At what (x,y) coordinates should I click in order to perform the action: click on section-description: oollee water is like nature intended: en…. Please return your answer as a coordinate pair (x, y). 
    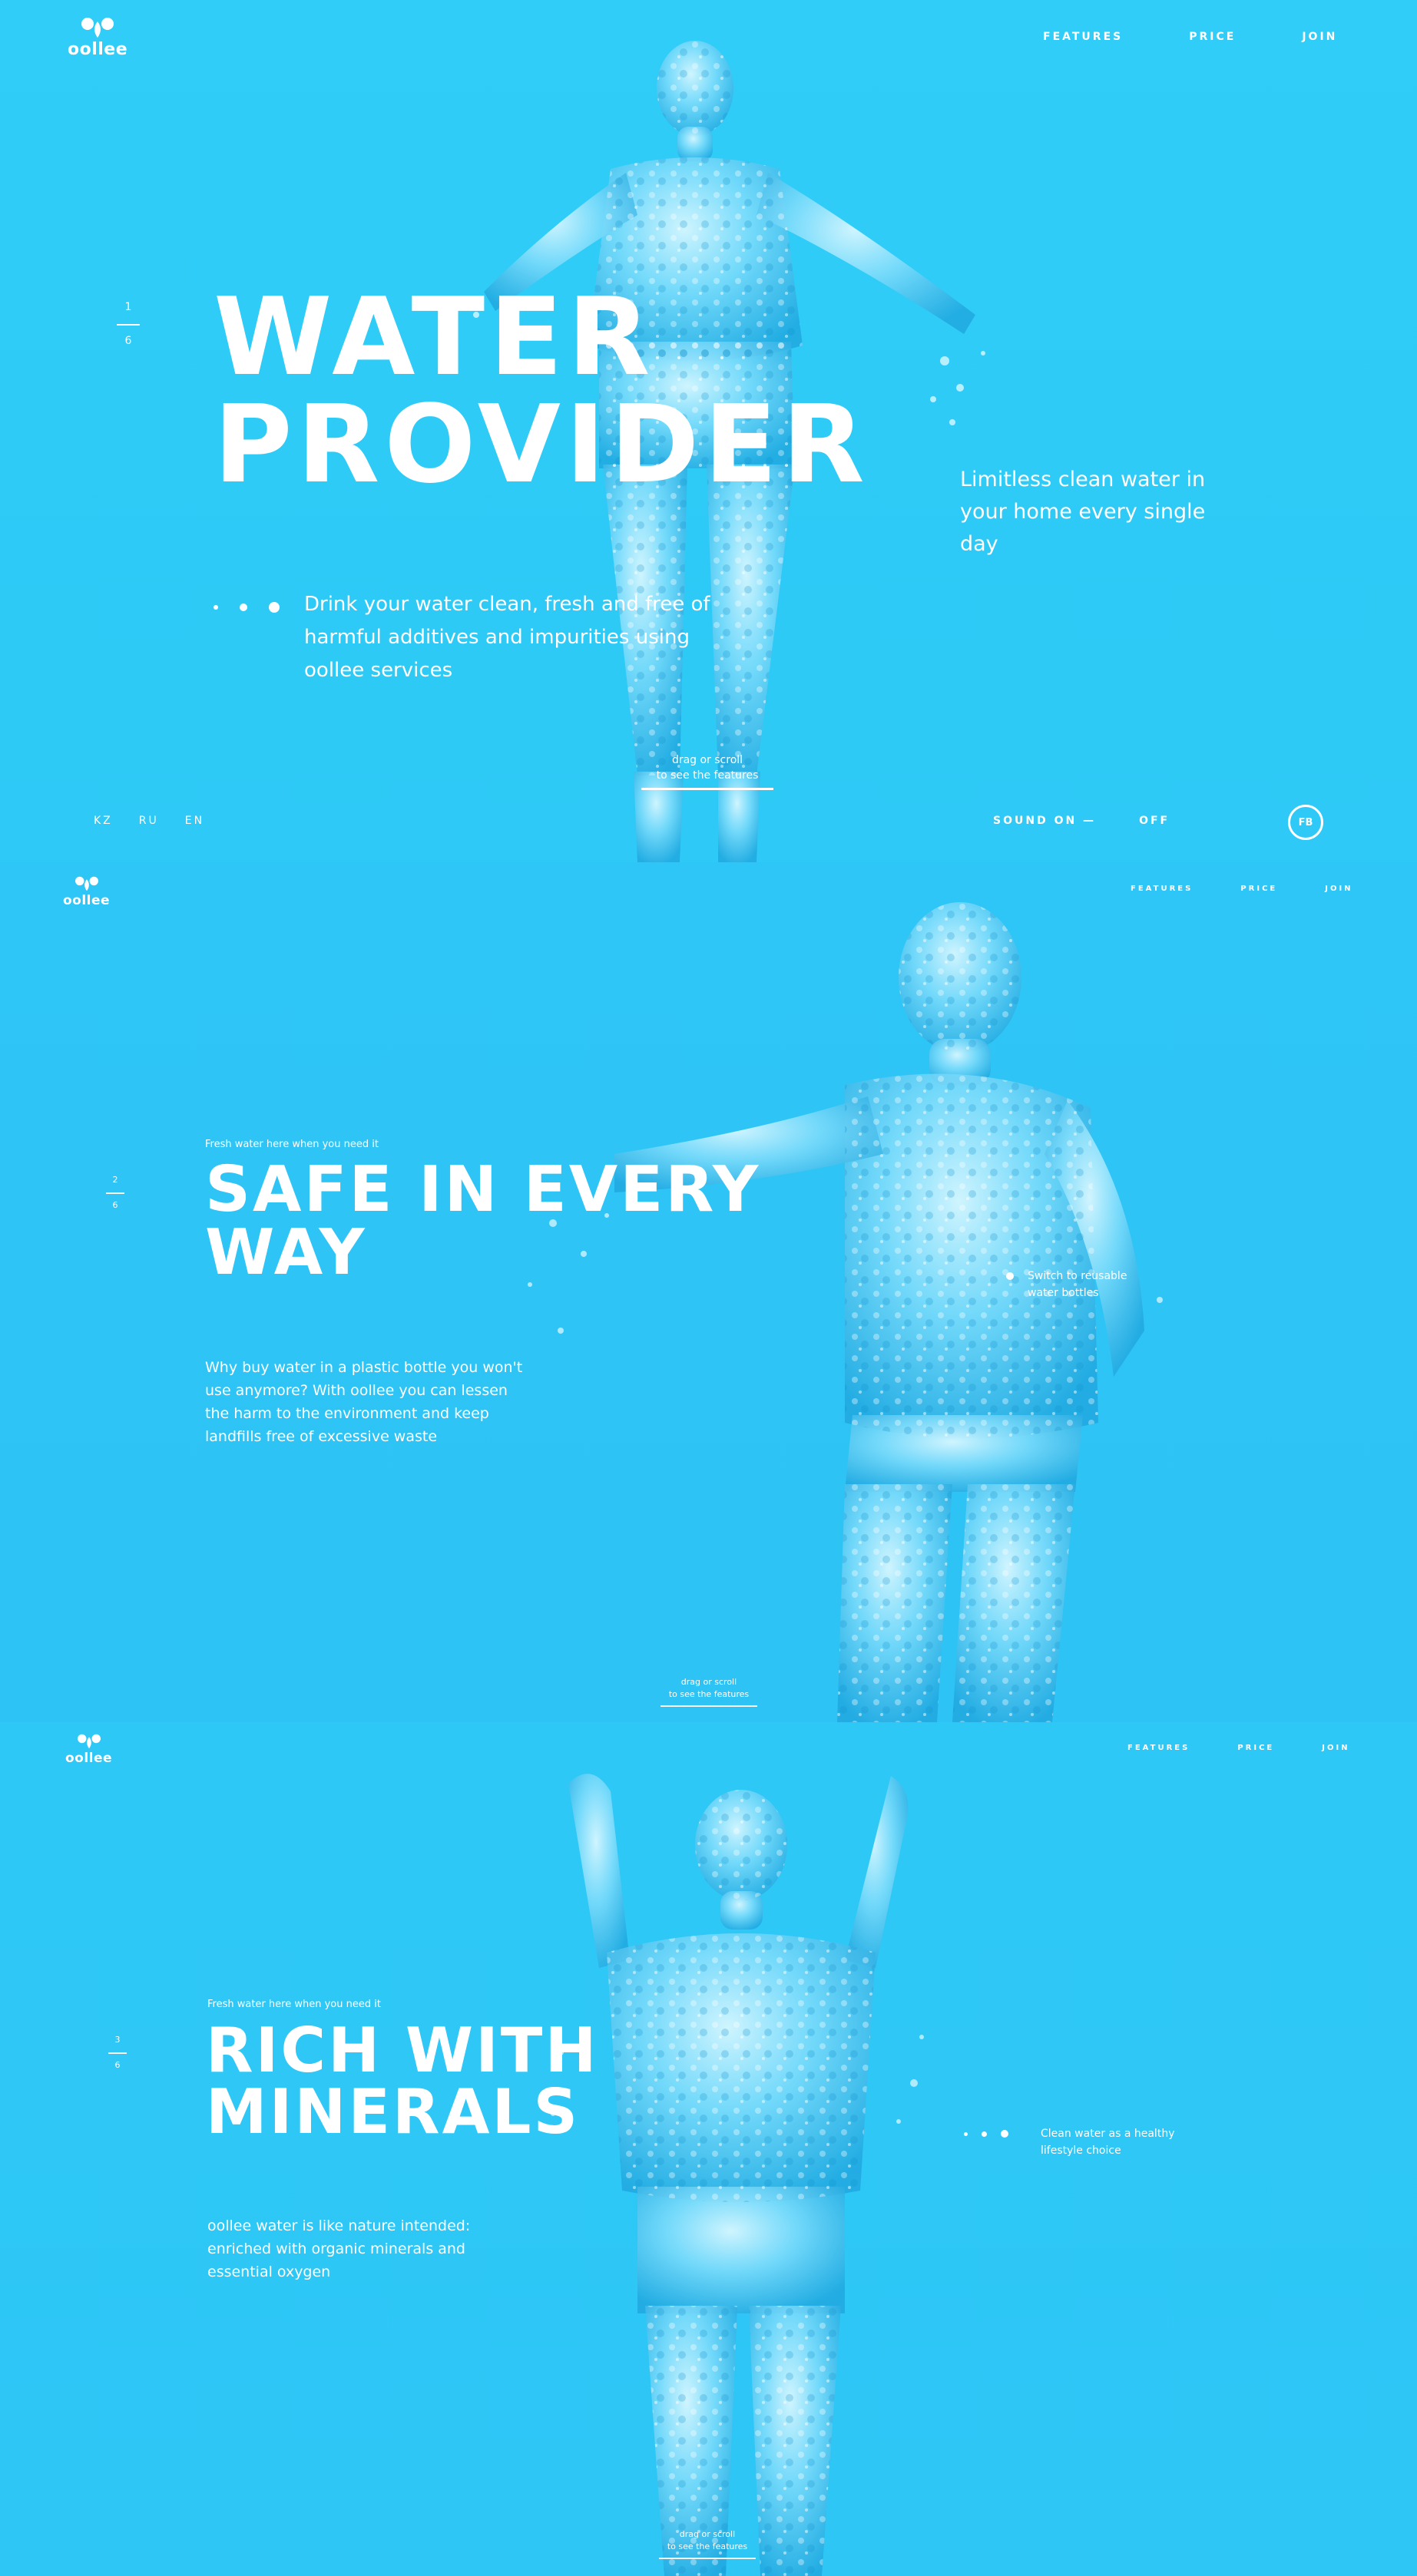
    Looking at the image, I should click on (339, 2248).